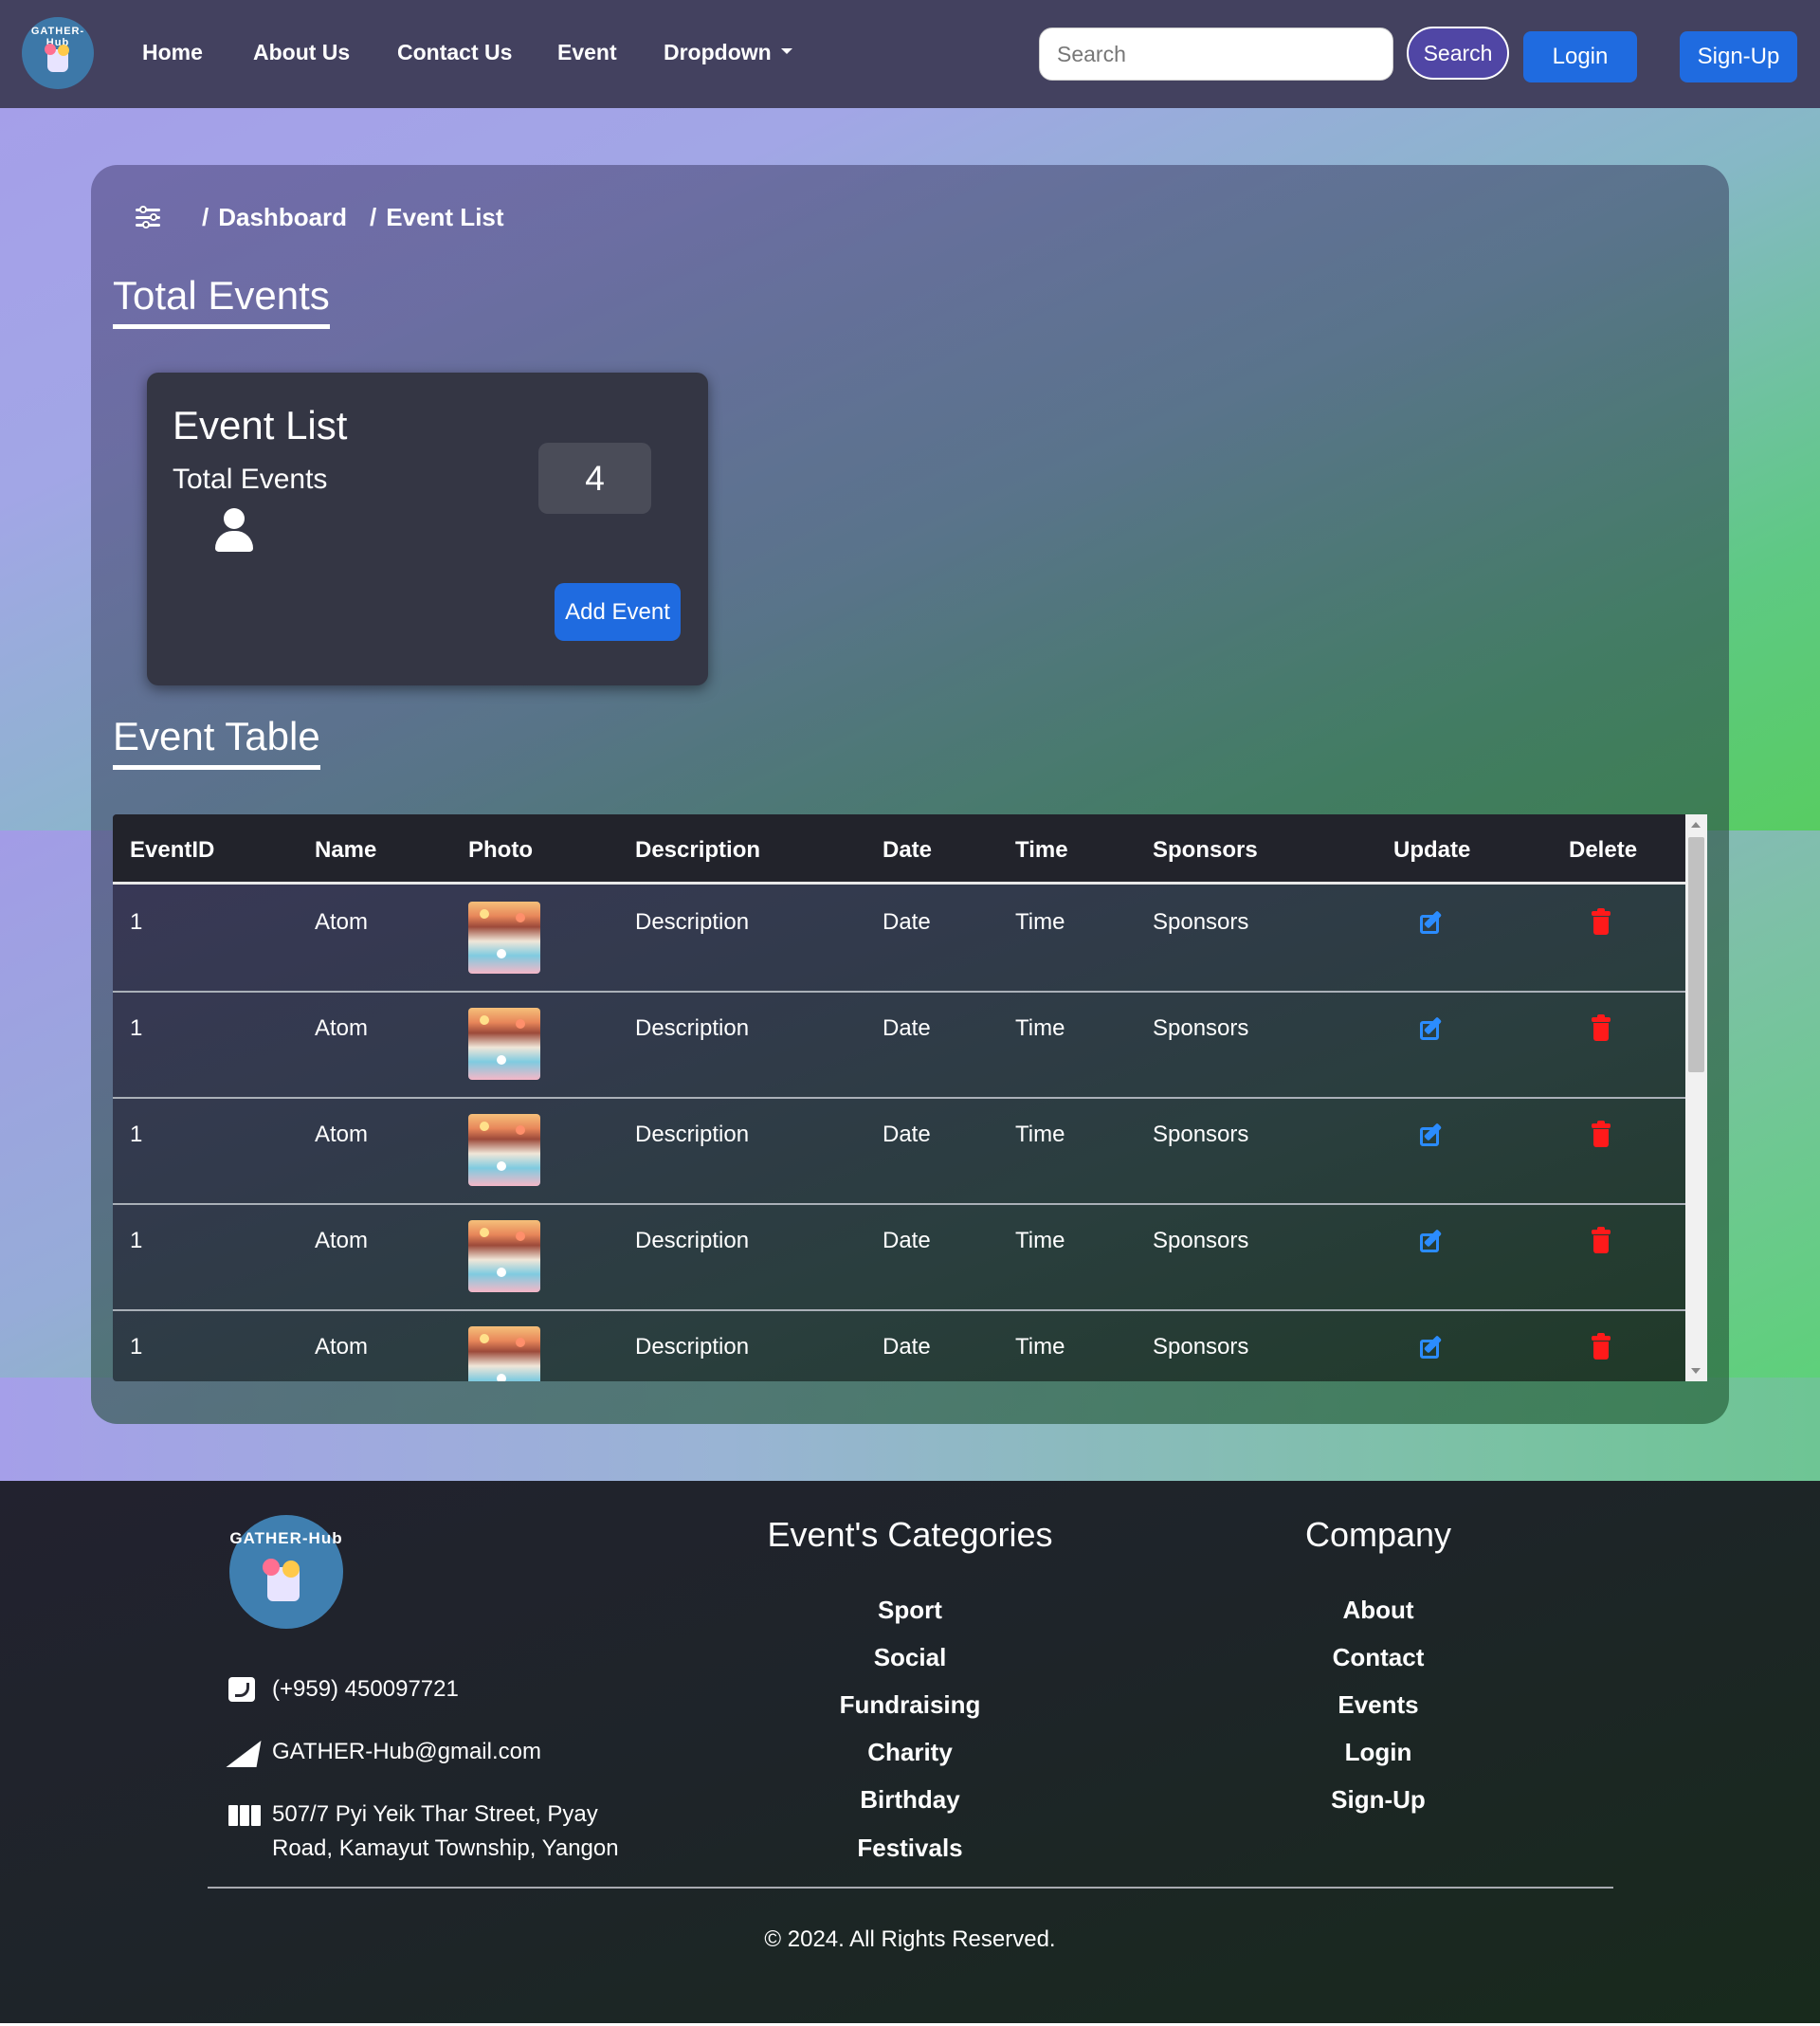 This screenshot has width=1820, height=2026. Describe the element at coordinates (427, 529) in the screenshot. I see `event-list-card: Event List Total Events 4 Add Event` at that location.